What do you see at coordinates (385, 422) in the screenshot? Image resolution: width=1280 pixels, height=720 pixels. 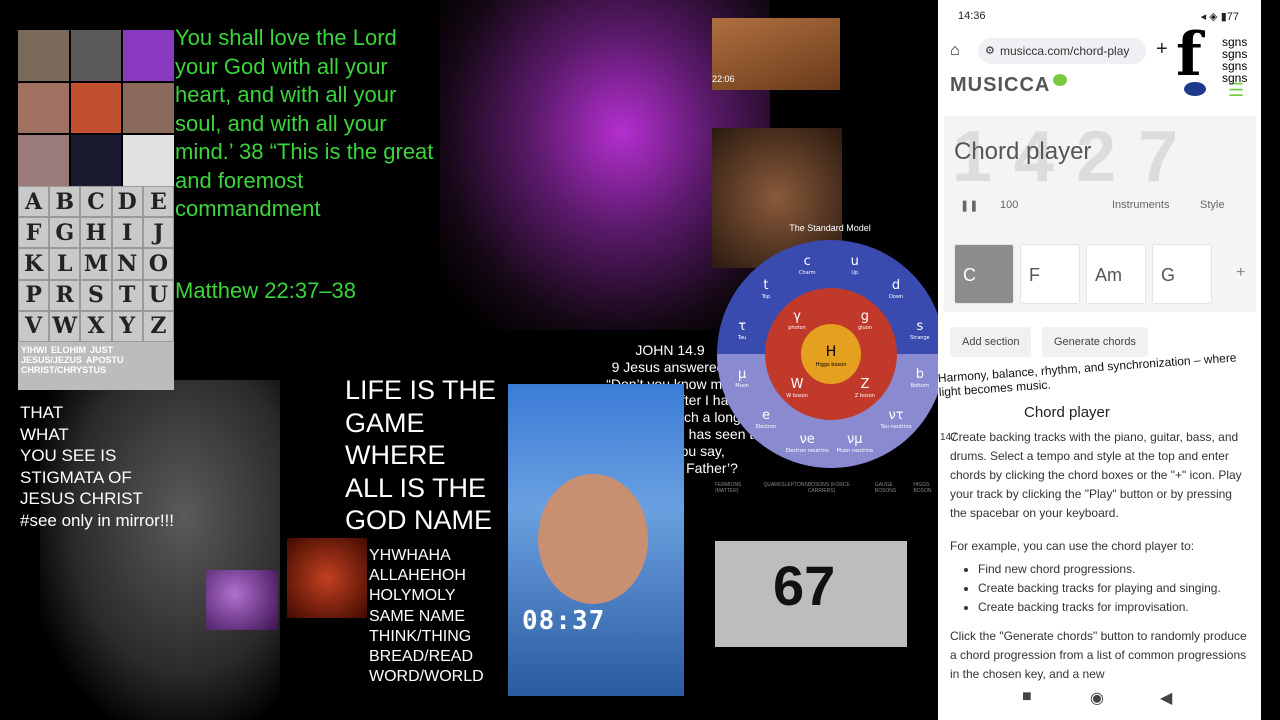 I see `life-line: GAME` at bounding box center [385, 422].